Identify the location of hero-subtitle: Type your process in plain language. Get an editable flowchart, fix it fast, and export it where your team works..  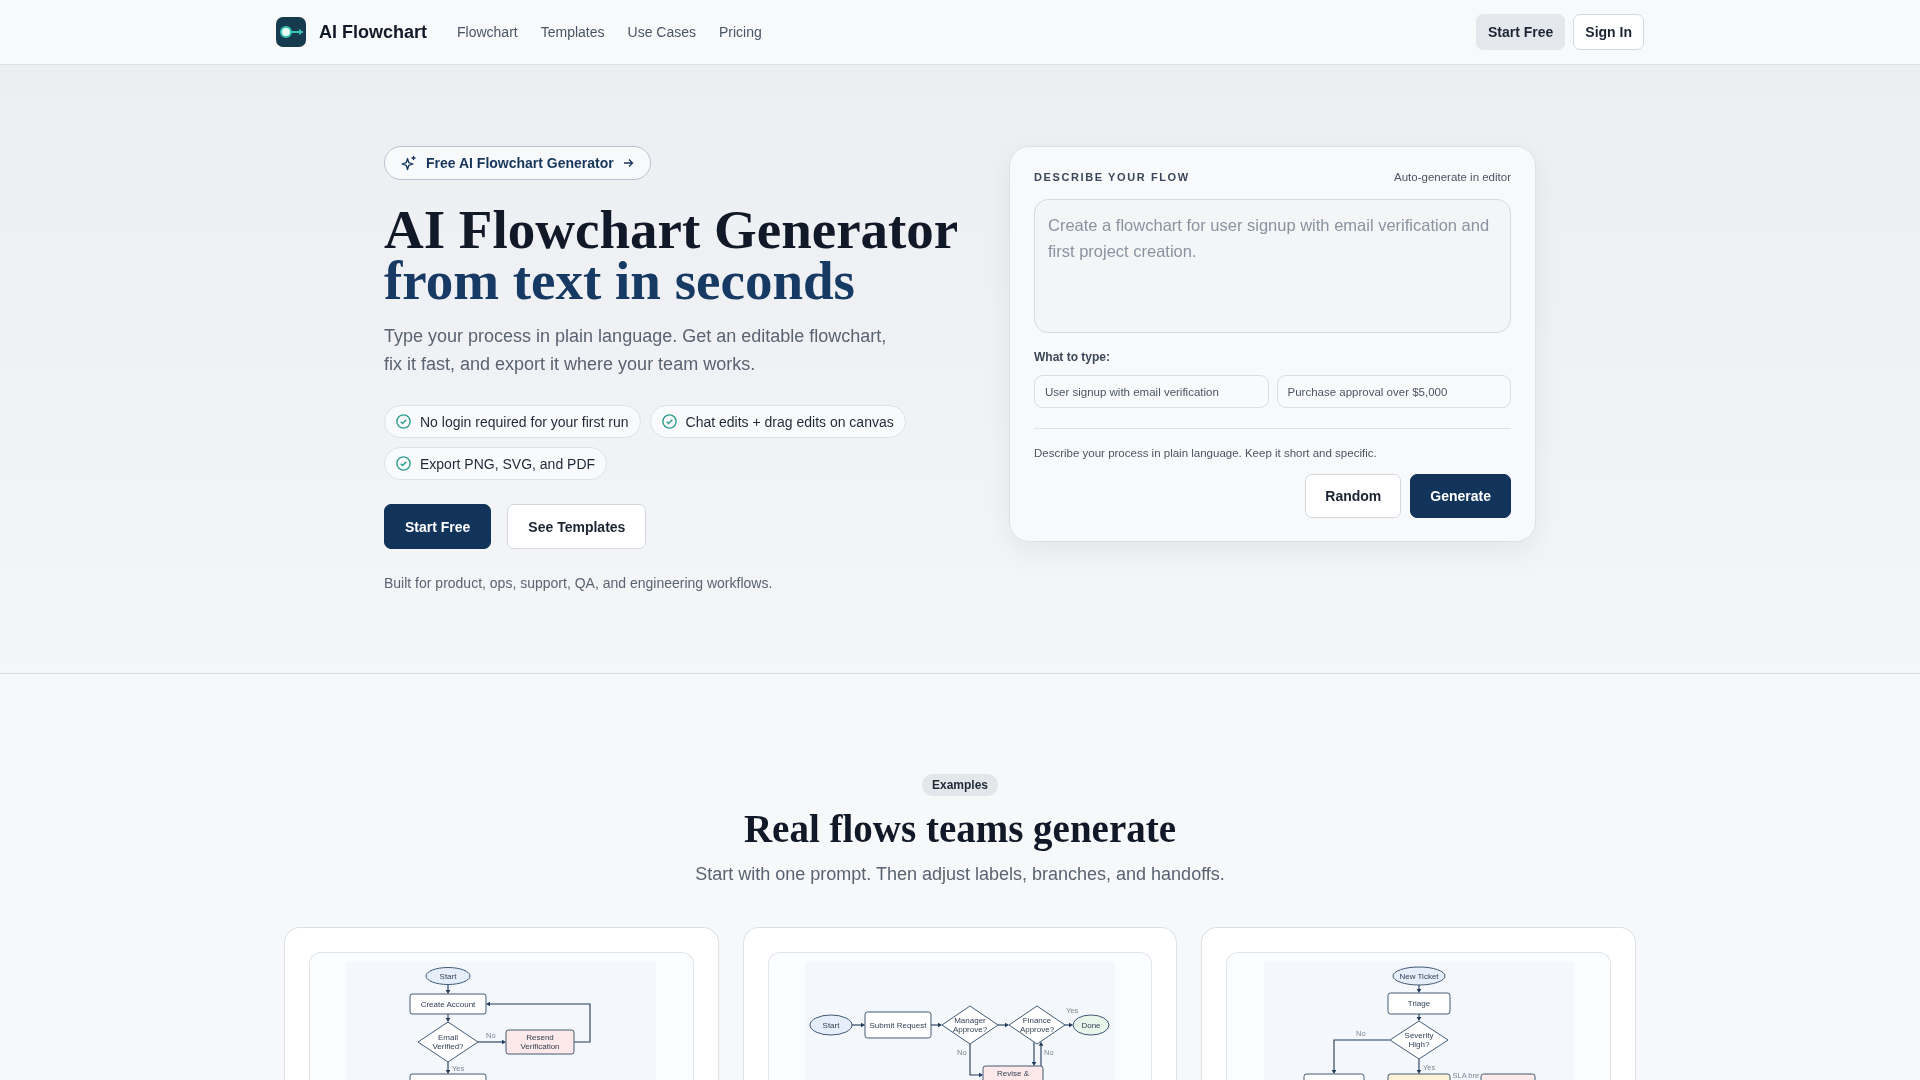
(636, 350).